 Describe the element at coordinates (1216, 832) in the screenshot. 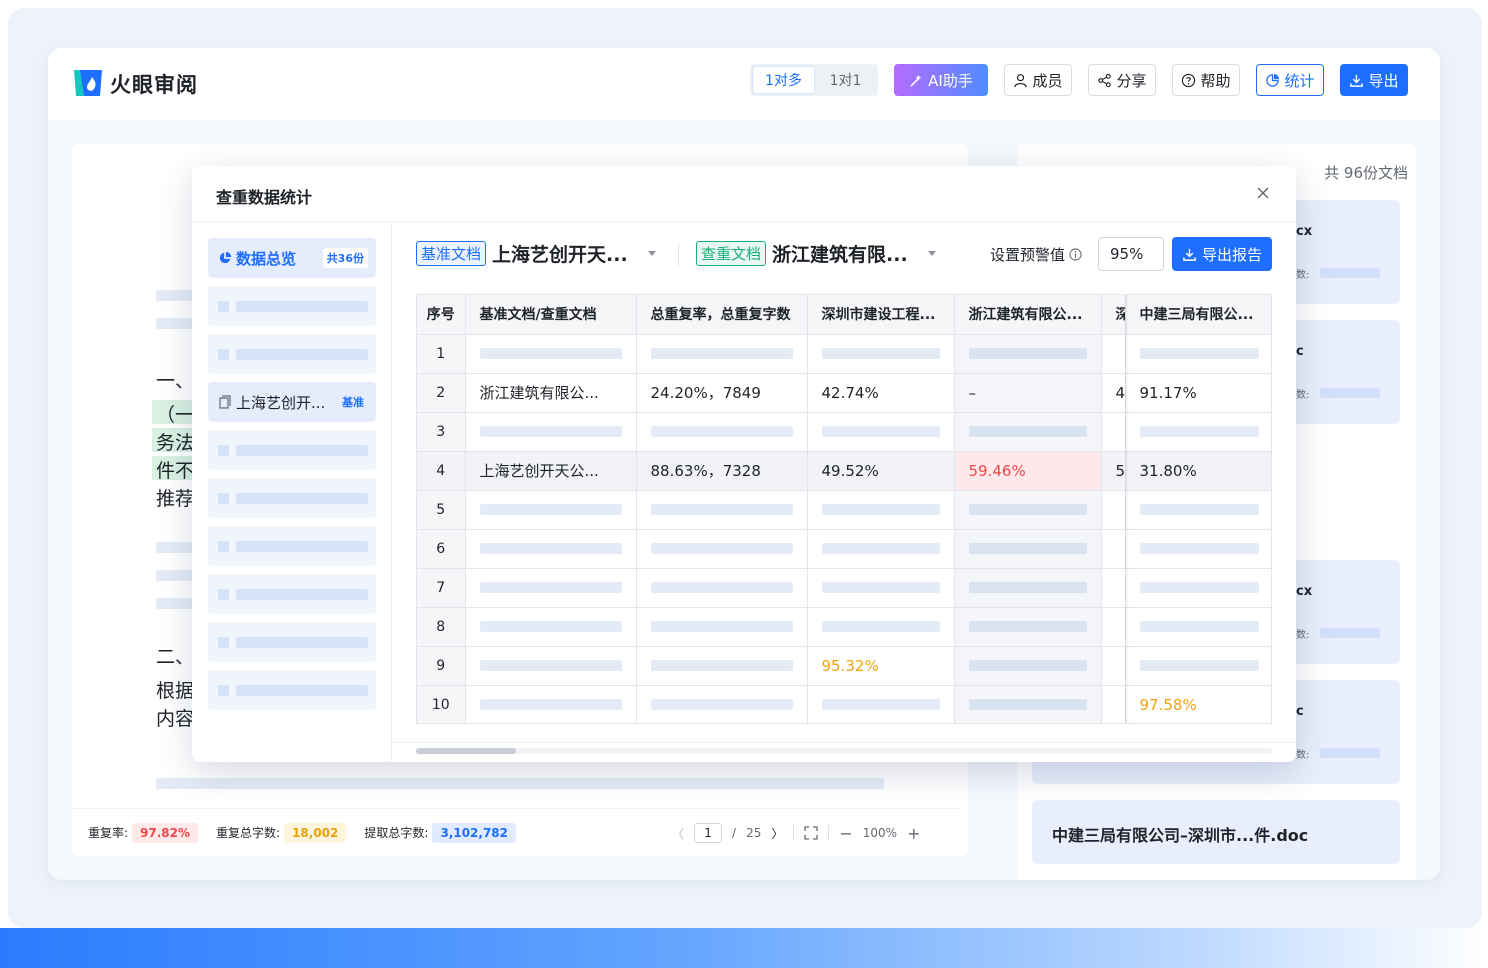

I see `document-card-last: 中建三局有限公司–深圳市...件.doc` at that location.